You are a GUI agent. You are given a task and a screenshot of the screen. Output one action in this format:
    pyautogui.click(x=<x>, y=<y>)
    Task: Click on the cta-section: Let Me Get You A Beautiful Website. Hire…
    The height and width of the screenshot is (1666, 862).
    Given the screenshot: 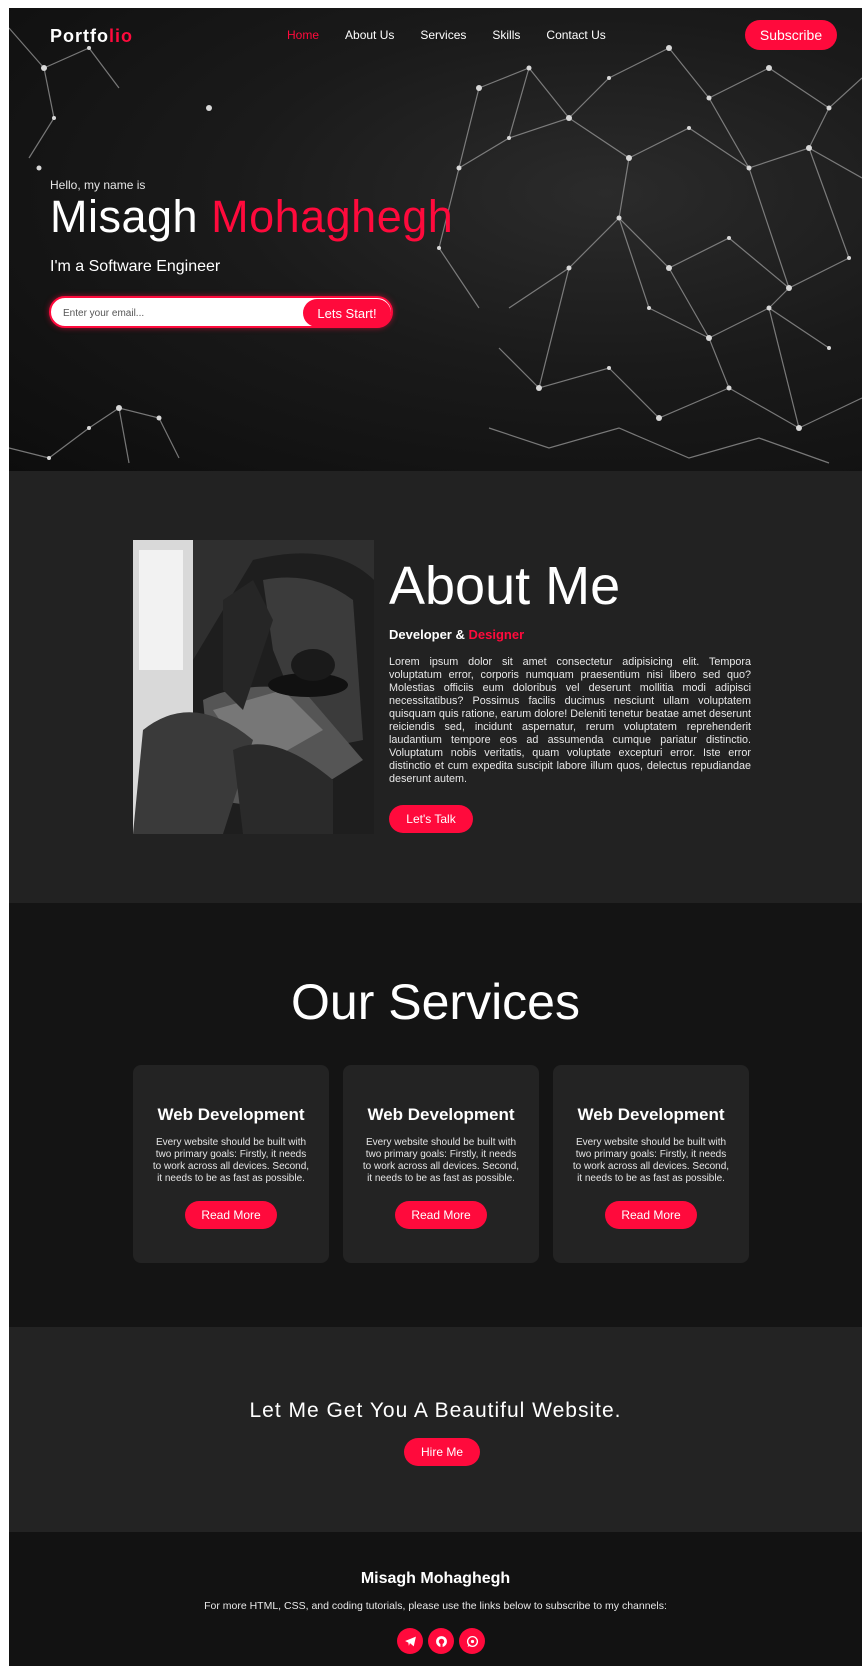 What is the action you would take?
    pyautogui.click(x=435, y=1429)
    